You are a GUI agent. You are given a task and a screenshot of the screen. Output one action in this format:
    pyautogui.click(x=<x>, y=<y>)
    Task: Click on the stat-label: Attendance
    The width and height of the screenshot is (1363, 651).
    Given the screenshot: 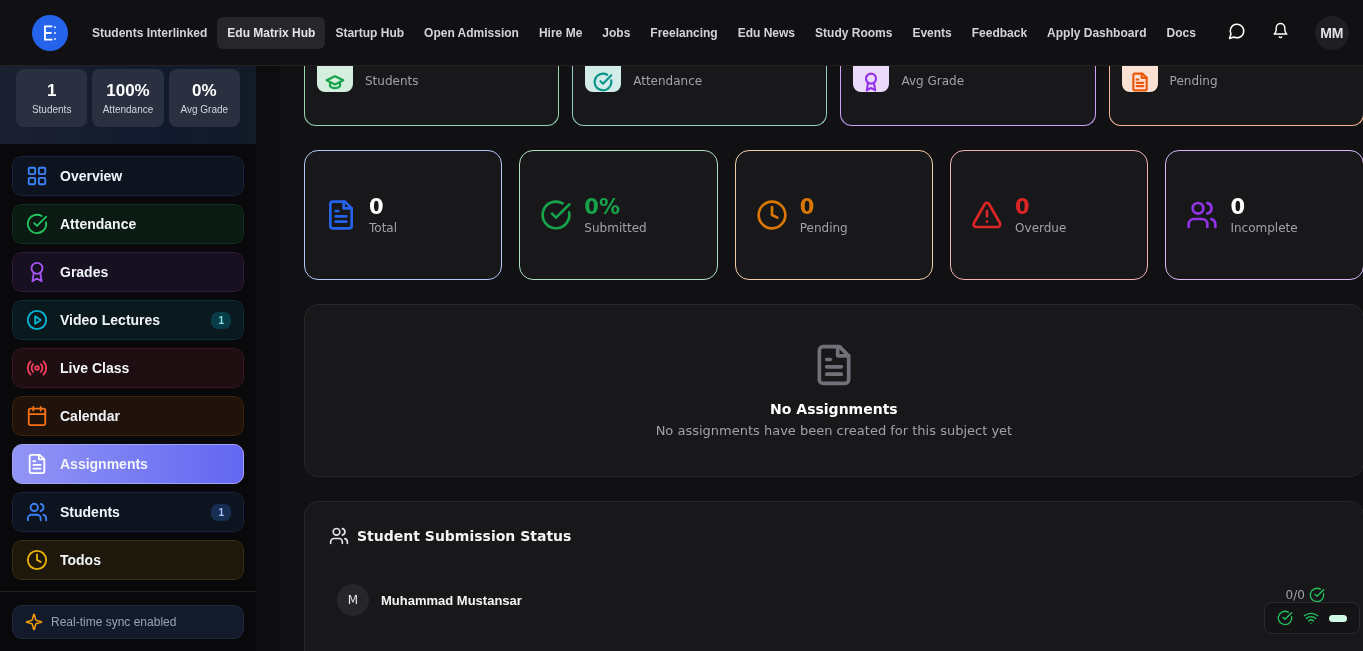 What is the action you would take?
    pyautogui.click(x=128, y=109)
    